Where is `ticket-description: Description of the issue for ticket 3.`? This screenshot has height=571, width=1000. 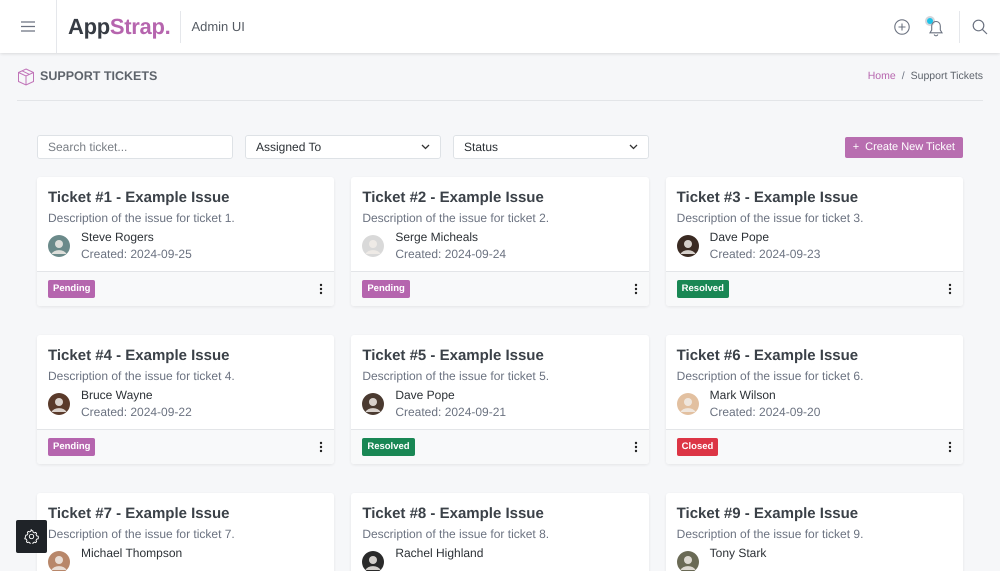 ticket-description: Description of the issue for ticket 3. is located at coordinates (770, 218).